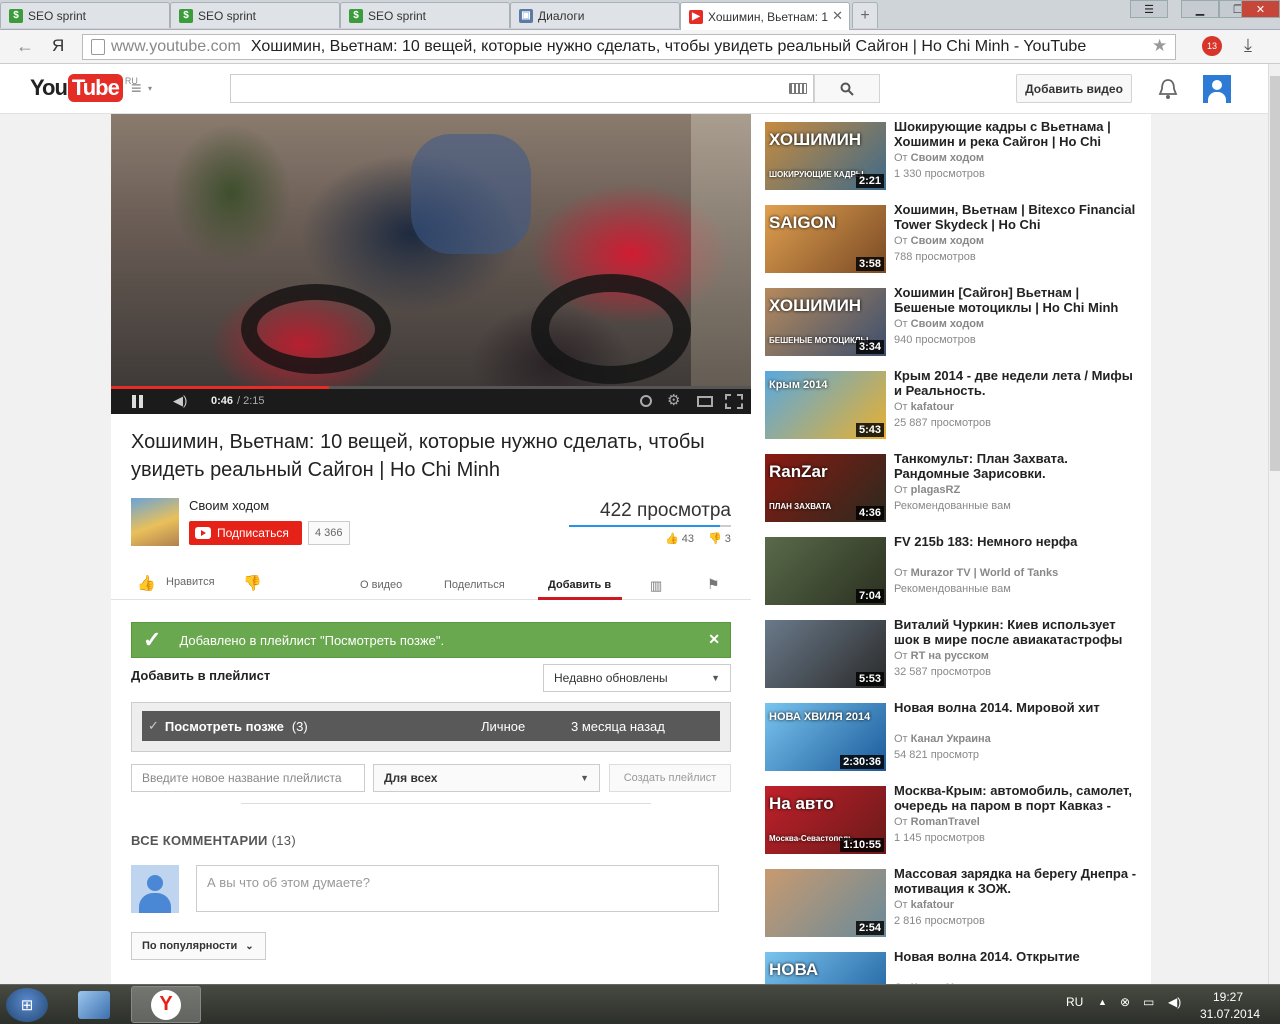 The height and width of the screenshot is (1024, 1280). I want to click on like-button-label: Нравится, so click(190, 582).